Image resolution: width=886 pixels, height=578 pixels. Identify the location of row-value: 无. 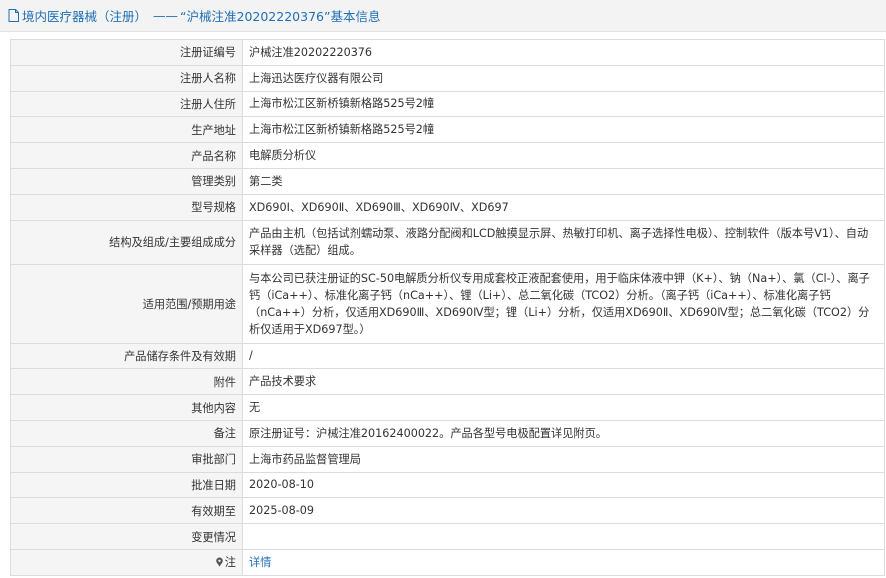
(563, 407).